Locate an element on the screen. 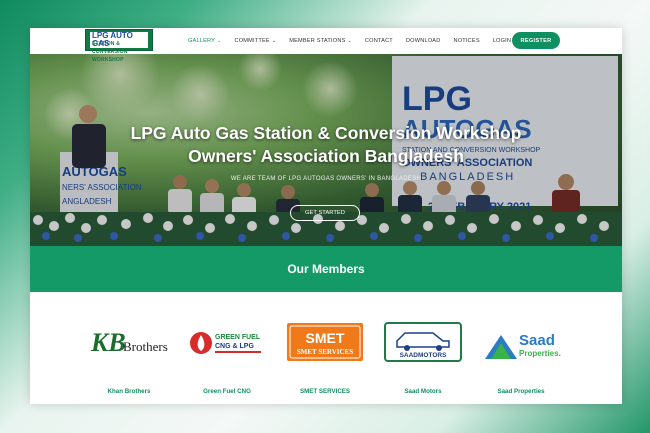 The height and width of the screenshot is (433, 650). smet-logo: SMET SMET SERVICES is located at coordinates (325, 342).